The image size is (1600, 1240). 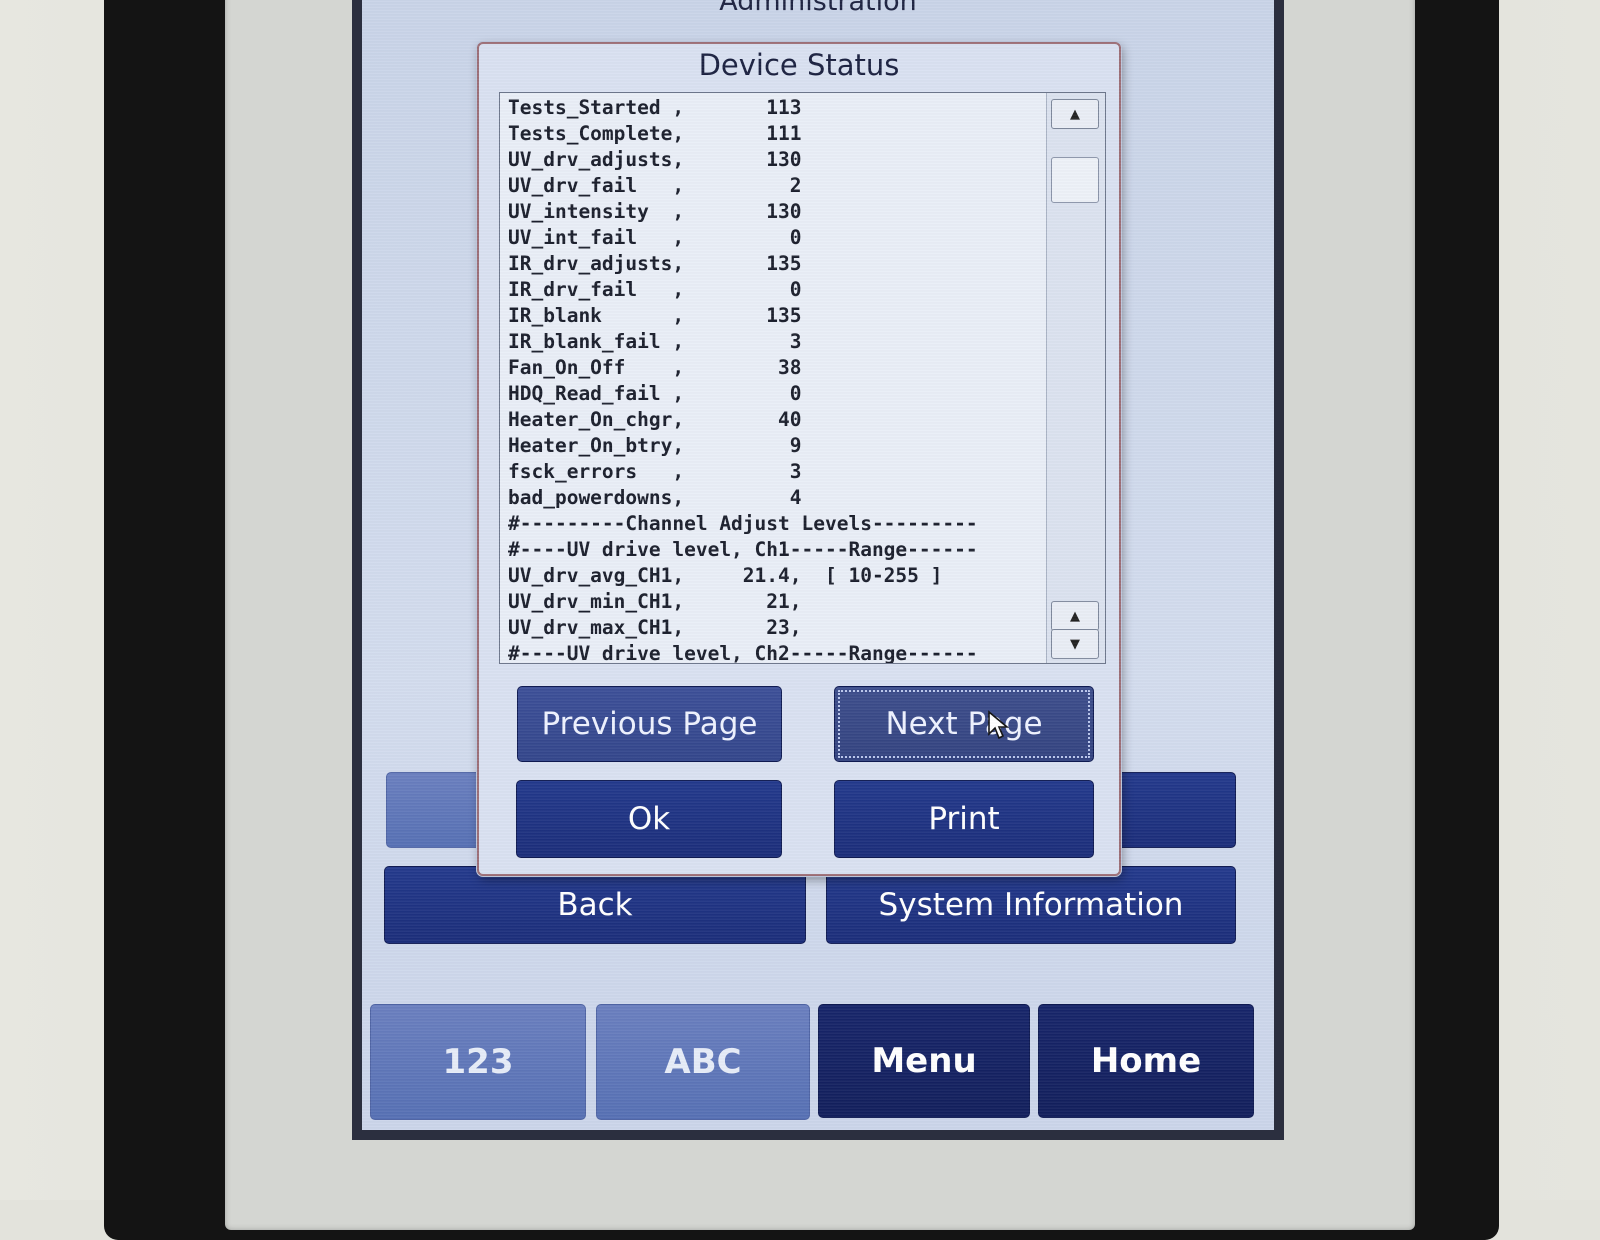 What do you see at coordinates (655, 419) in the screenshot?
I see `status-row: Heater_On_chgr, 40` at bounding box center [655, 419].